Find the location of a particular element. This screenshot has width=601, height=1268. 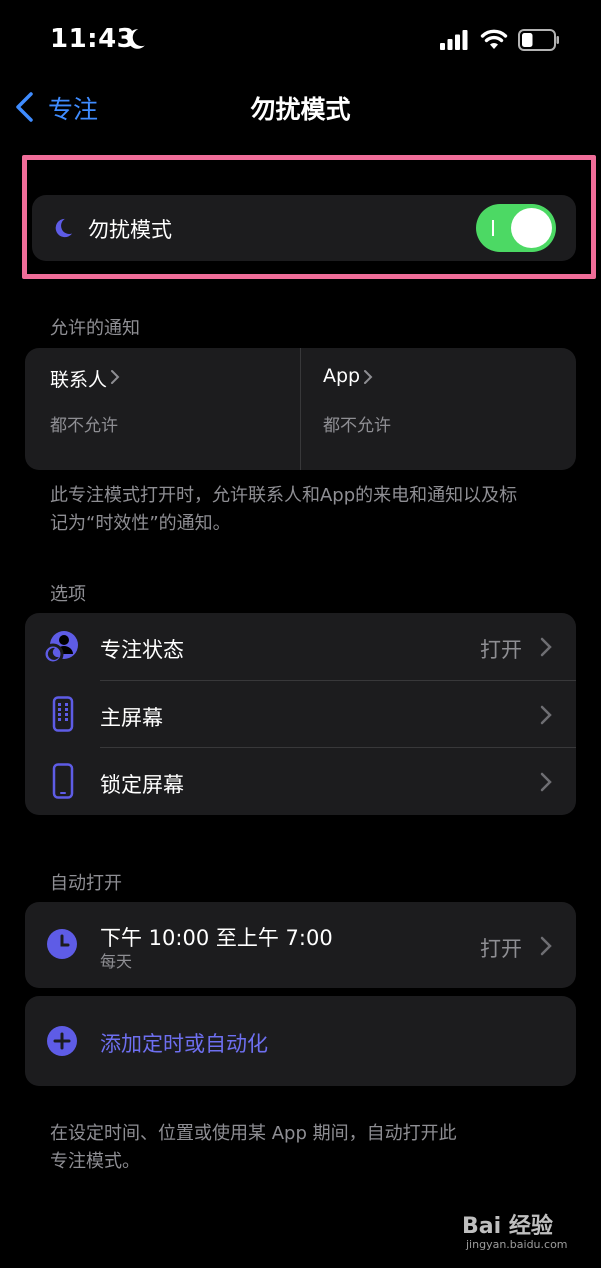

watermark-url: jingyan.baidu.com is located at coordinates (517, 1244).